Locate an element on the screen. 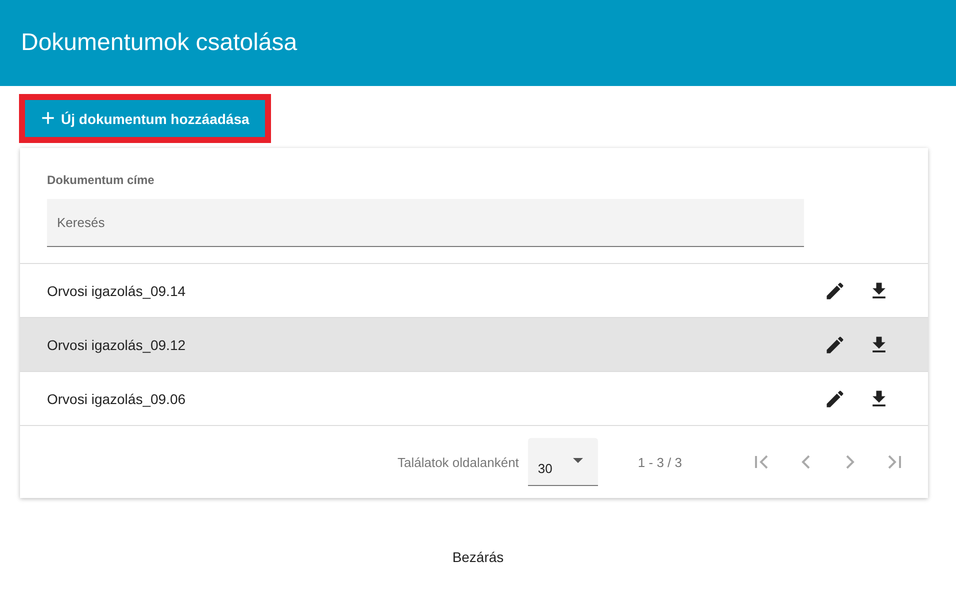 The image size is (956, 605). page-range: 1 - 3 / 3 is located at coordinates (660, 462).